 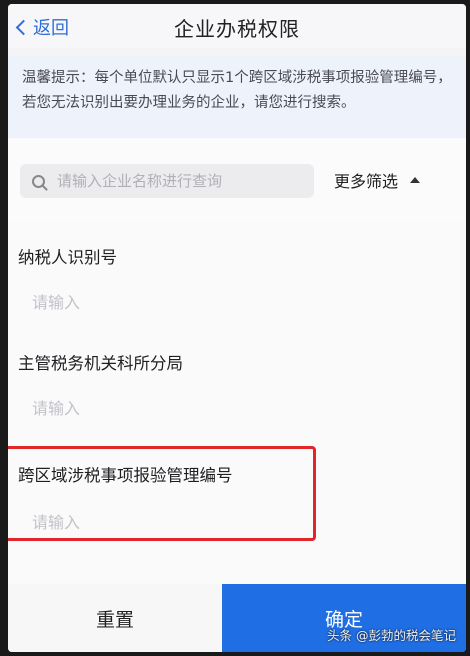 What do you see at coordinates (366, 181) in the screenshot?
I see `more-filter-label: 更多筛选` at bounding box center [366, 181].